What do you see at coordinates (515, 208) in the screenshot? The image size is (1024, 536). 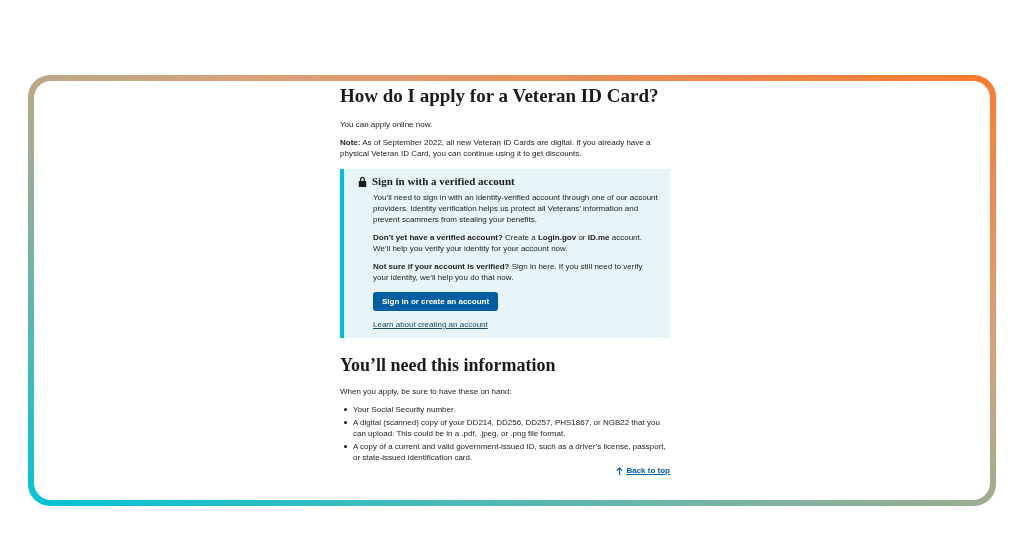 I see `alert-text: You’ll need to sign in with an identity-verified account through one of our account providers. Identity verification helps us protect all Veterans’ information and prevent scammers from stealing your benefits.` at bounding box center [515, 208].